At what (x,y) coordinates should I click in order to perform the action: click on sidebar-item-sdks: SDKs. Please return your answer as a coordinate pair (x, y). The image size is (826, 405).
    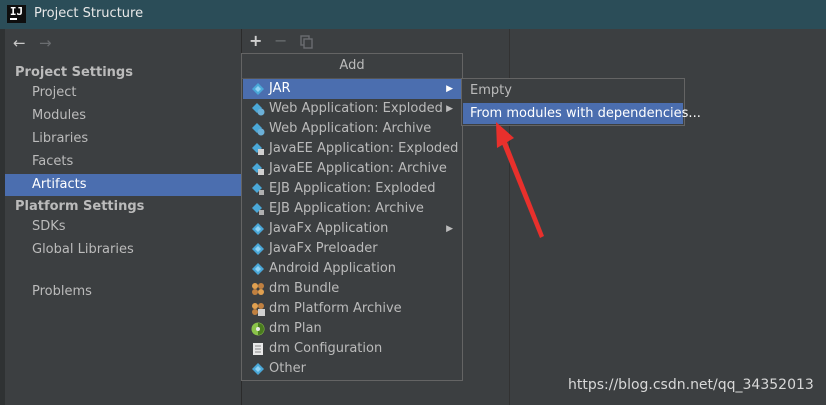
    Looking at the image, I should click on (123, 227).